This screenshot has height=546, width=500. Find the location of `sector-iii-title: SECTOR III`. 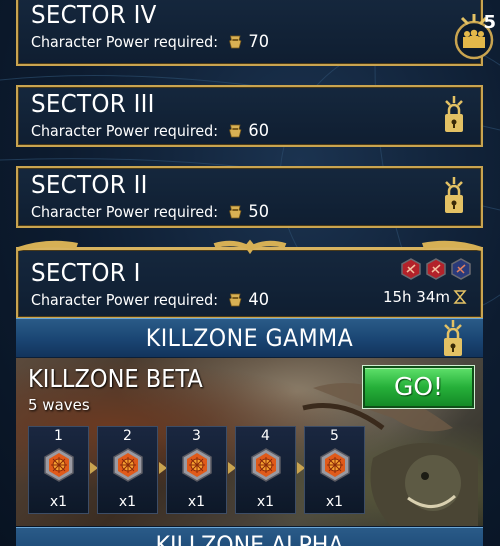

sector-iii-title: SECTOR III is located at coordinates (93, 103).